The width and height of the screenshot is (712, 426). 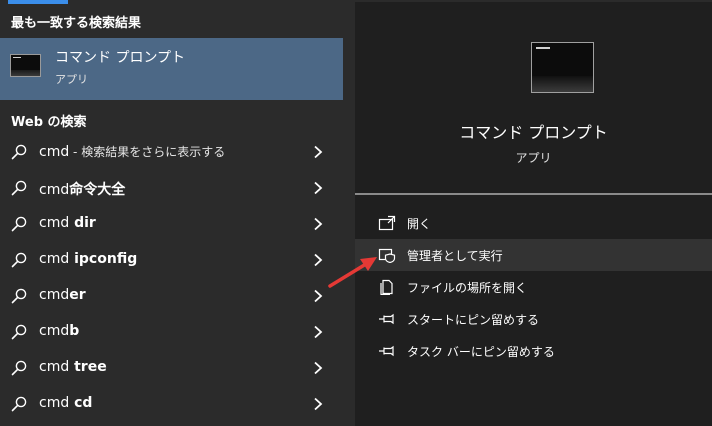 I want to click on suggestion-text: cmd cd, so click(x=65, y=403).